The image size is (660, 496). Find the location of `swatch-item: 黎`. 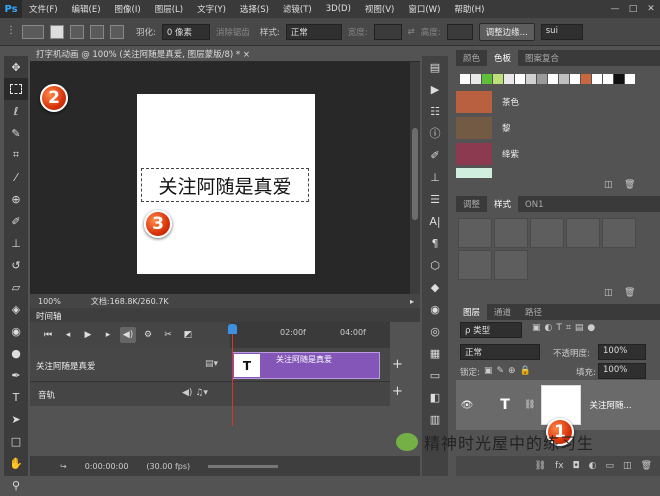

swatch-item: 黎 is located at coordinates (548, 128).